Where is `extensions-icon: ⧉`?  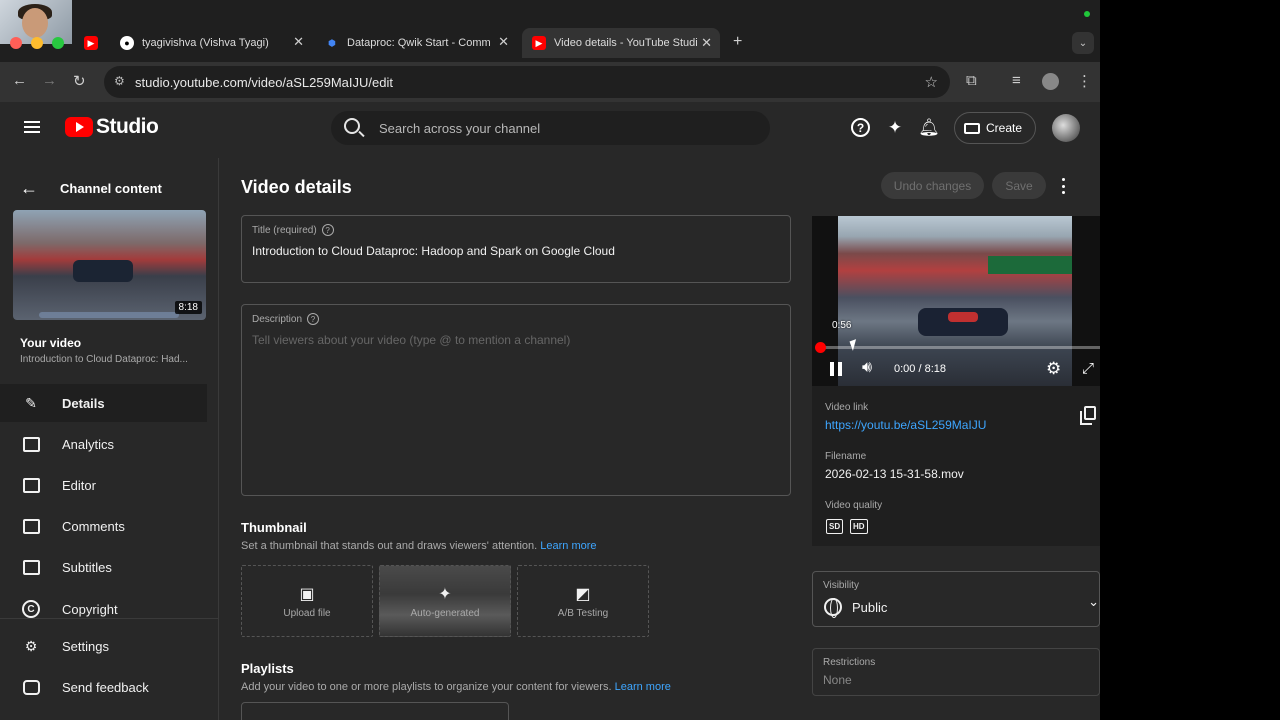 extensions-icon: ⧉ is located at coordinates (971, 80).